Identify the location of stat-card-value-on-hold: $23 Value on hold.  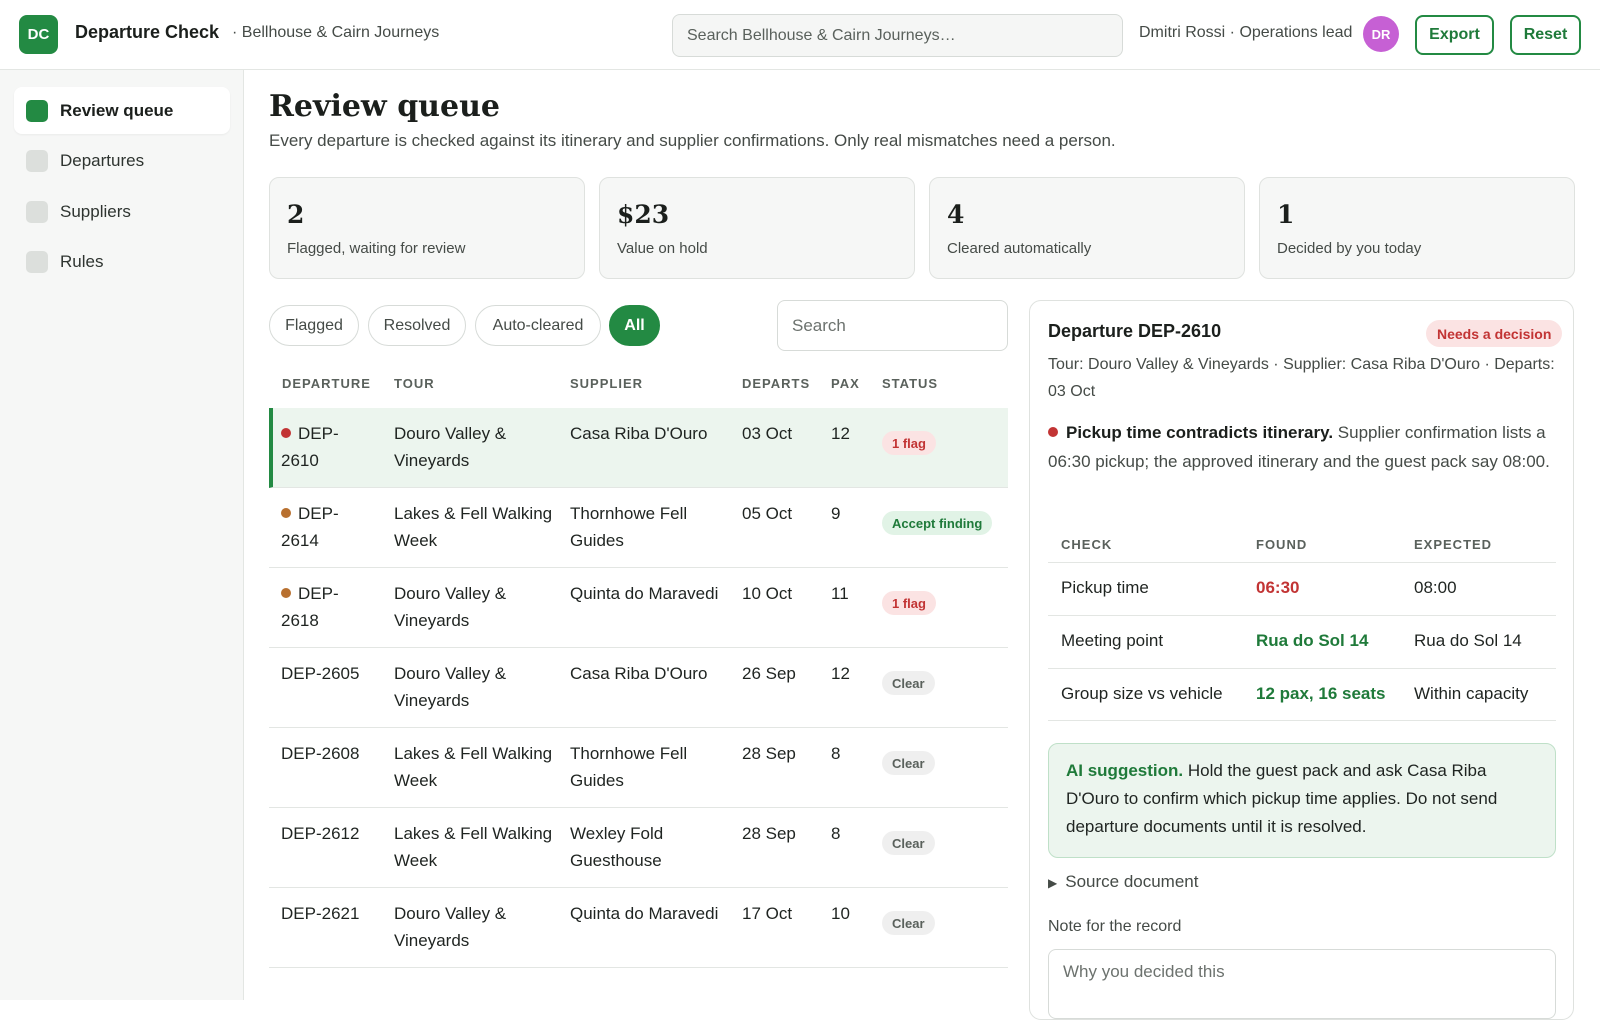
(757, 228).